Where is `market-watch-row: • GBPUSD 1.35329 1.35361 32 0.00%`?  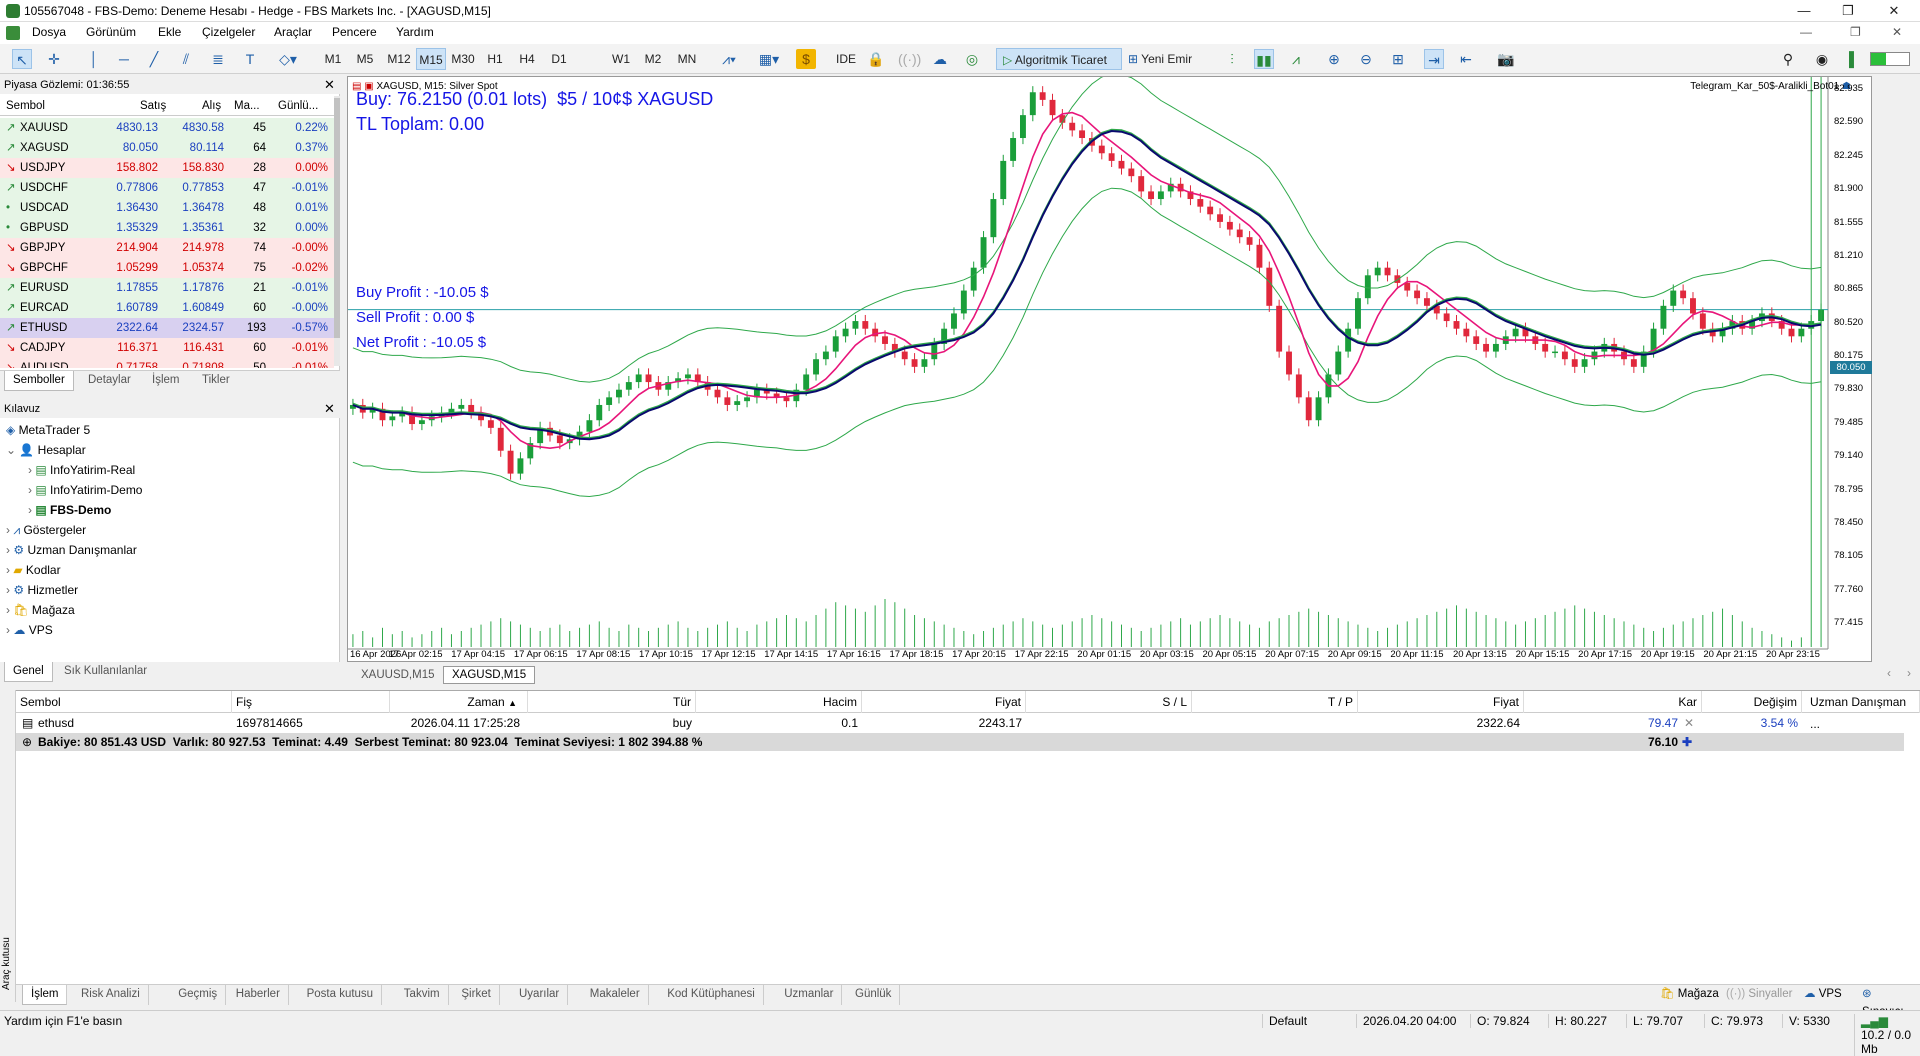
market-watch-row: • GBPUSD 1.35329 1.35361 32 0.00% is located at coordinates (167, 228).